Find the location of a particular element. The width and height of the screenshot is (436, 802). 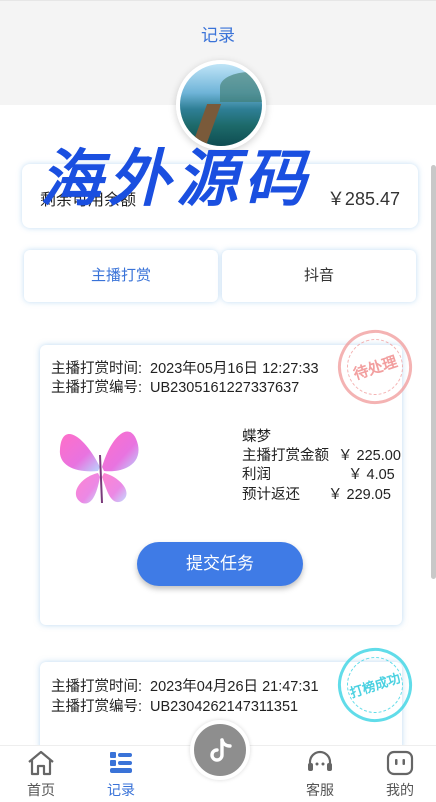

detail-return-label: 预计返还 is located at coordinates (271, 495).